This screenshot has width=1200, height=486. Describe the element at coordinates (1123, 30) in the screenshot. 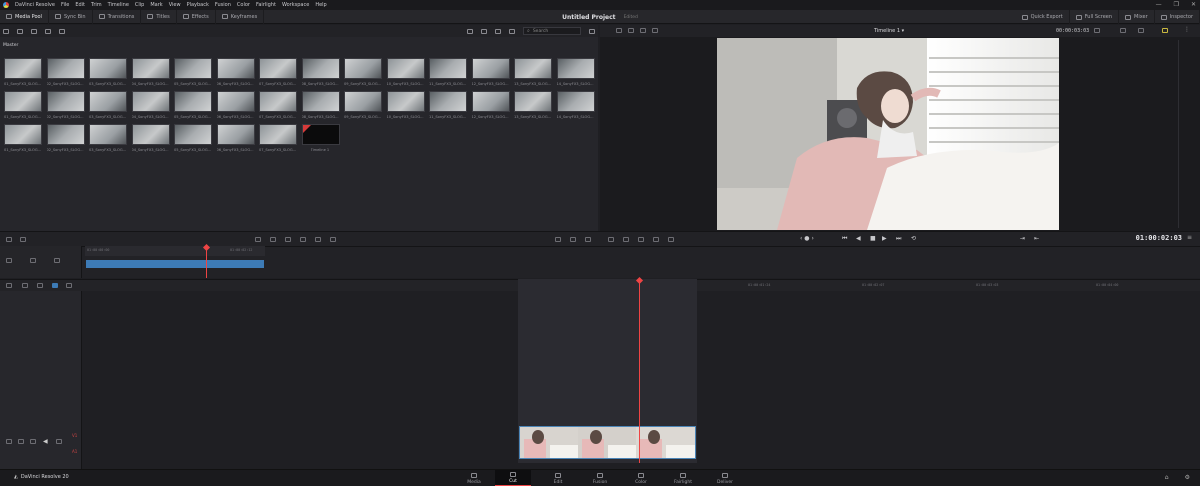

I see `display-options-icon` at that location.